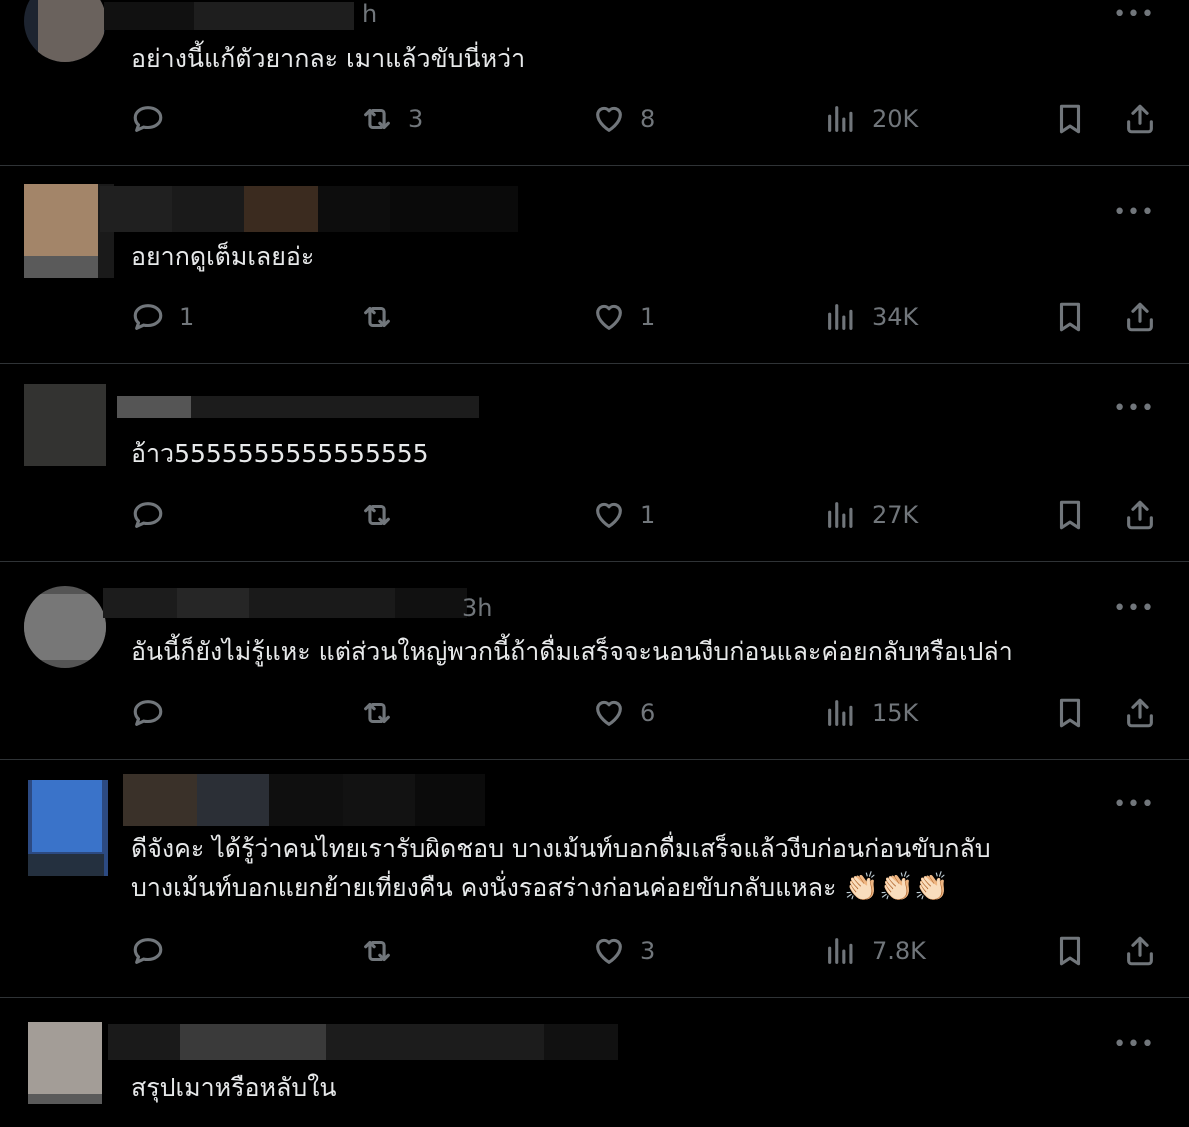 The image size is (1189, 1127). I want to click on reply-text: อย่างนี้แก้ตัวยากละ เมาแล้วขับนี่หว่า, so click(328, 58).